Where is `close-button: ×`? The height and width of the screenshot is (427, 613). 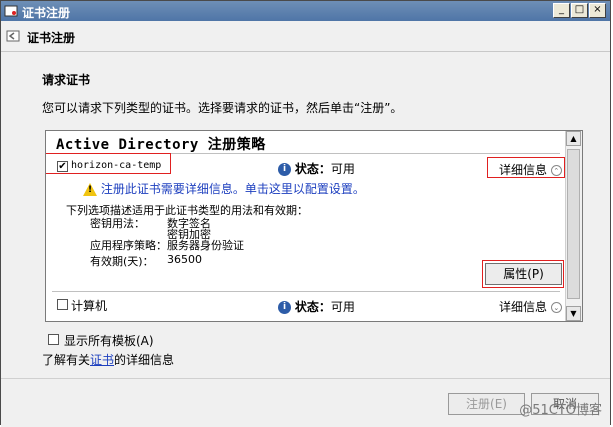
close-button: × is located at coordinates (597, 10).